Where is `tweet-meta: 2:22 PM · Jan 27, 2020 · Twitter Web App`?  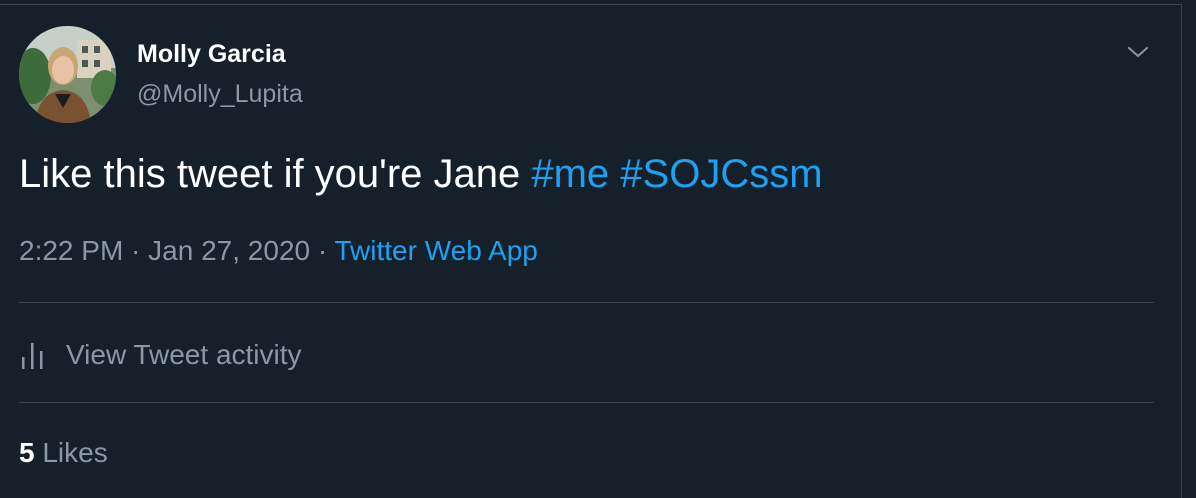 tweet-meta: 2:22 PM · Jan 27, 2020 · Twitter Web App is located at coordinates (278, 251).